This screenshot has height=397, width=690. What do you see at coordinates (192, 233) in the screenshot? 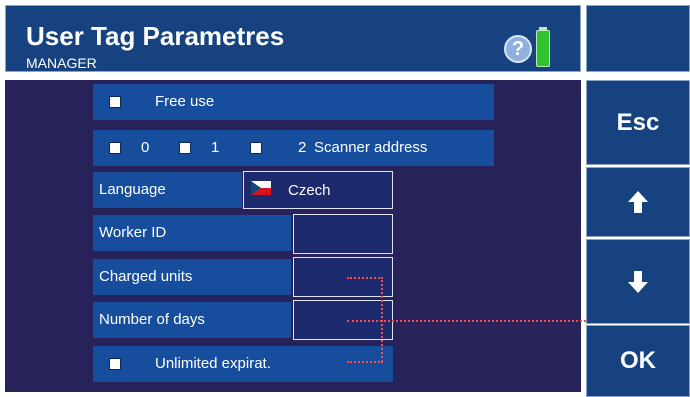
I see `worker-id-row: Worker ID` at bounding box center [192, 233].